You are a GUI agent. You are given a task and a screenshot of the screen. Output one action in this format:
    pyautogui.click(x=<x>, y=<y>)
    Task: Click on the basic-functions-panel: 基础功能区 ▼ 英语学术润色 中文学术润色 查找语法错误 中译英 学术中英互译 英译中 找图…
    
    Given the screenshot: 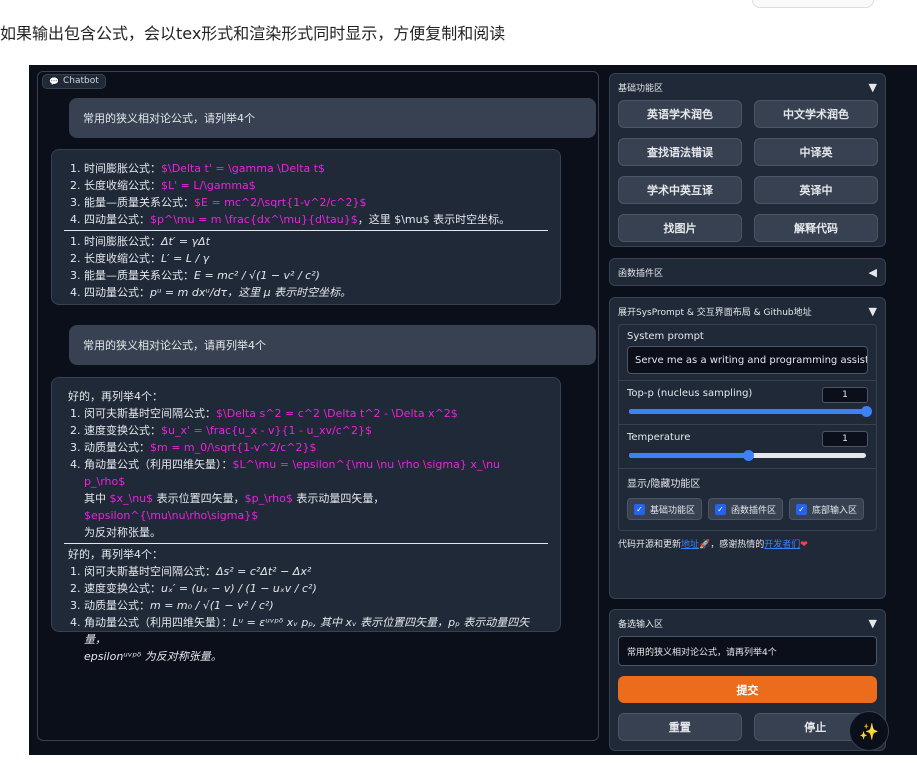 What is the action you would take?
    pyautogui.click(x=747, y=160)
    